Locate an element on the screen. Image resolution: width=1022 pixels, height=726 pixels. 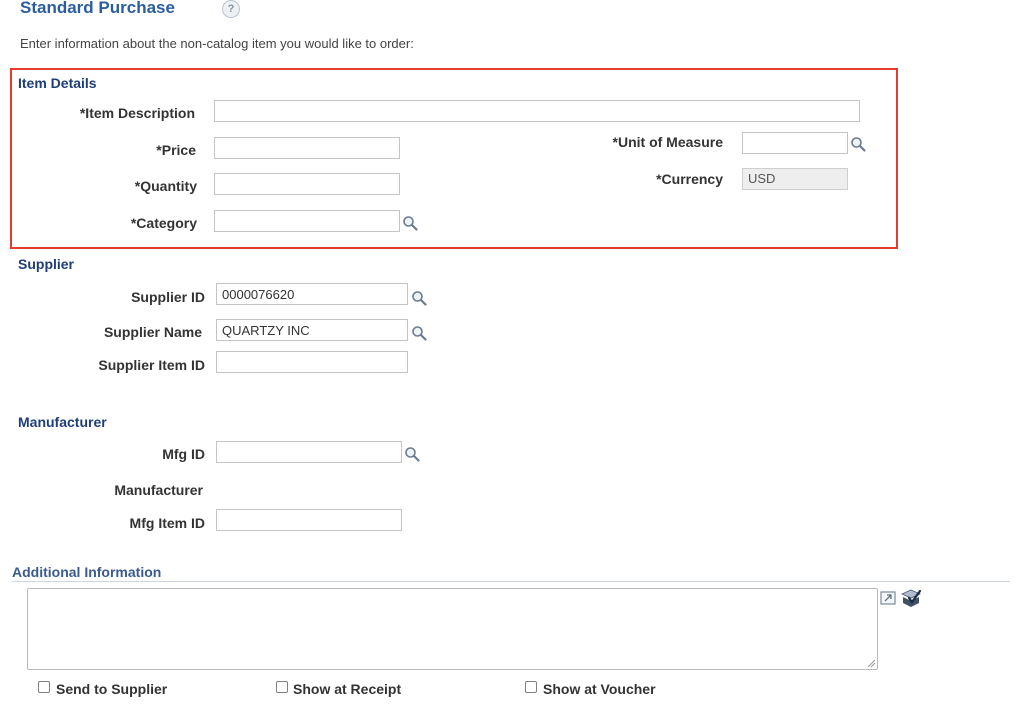
additional-information-heading: Additional Information is located at coordinates (87, 572).